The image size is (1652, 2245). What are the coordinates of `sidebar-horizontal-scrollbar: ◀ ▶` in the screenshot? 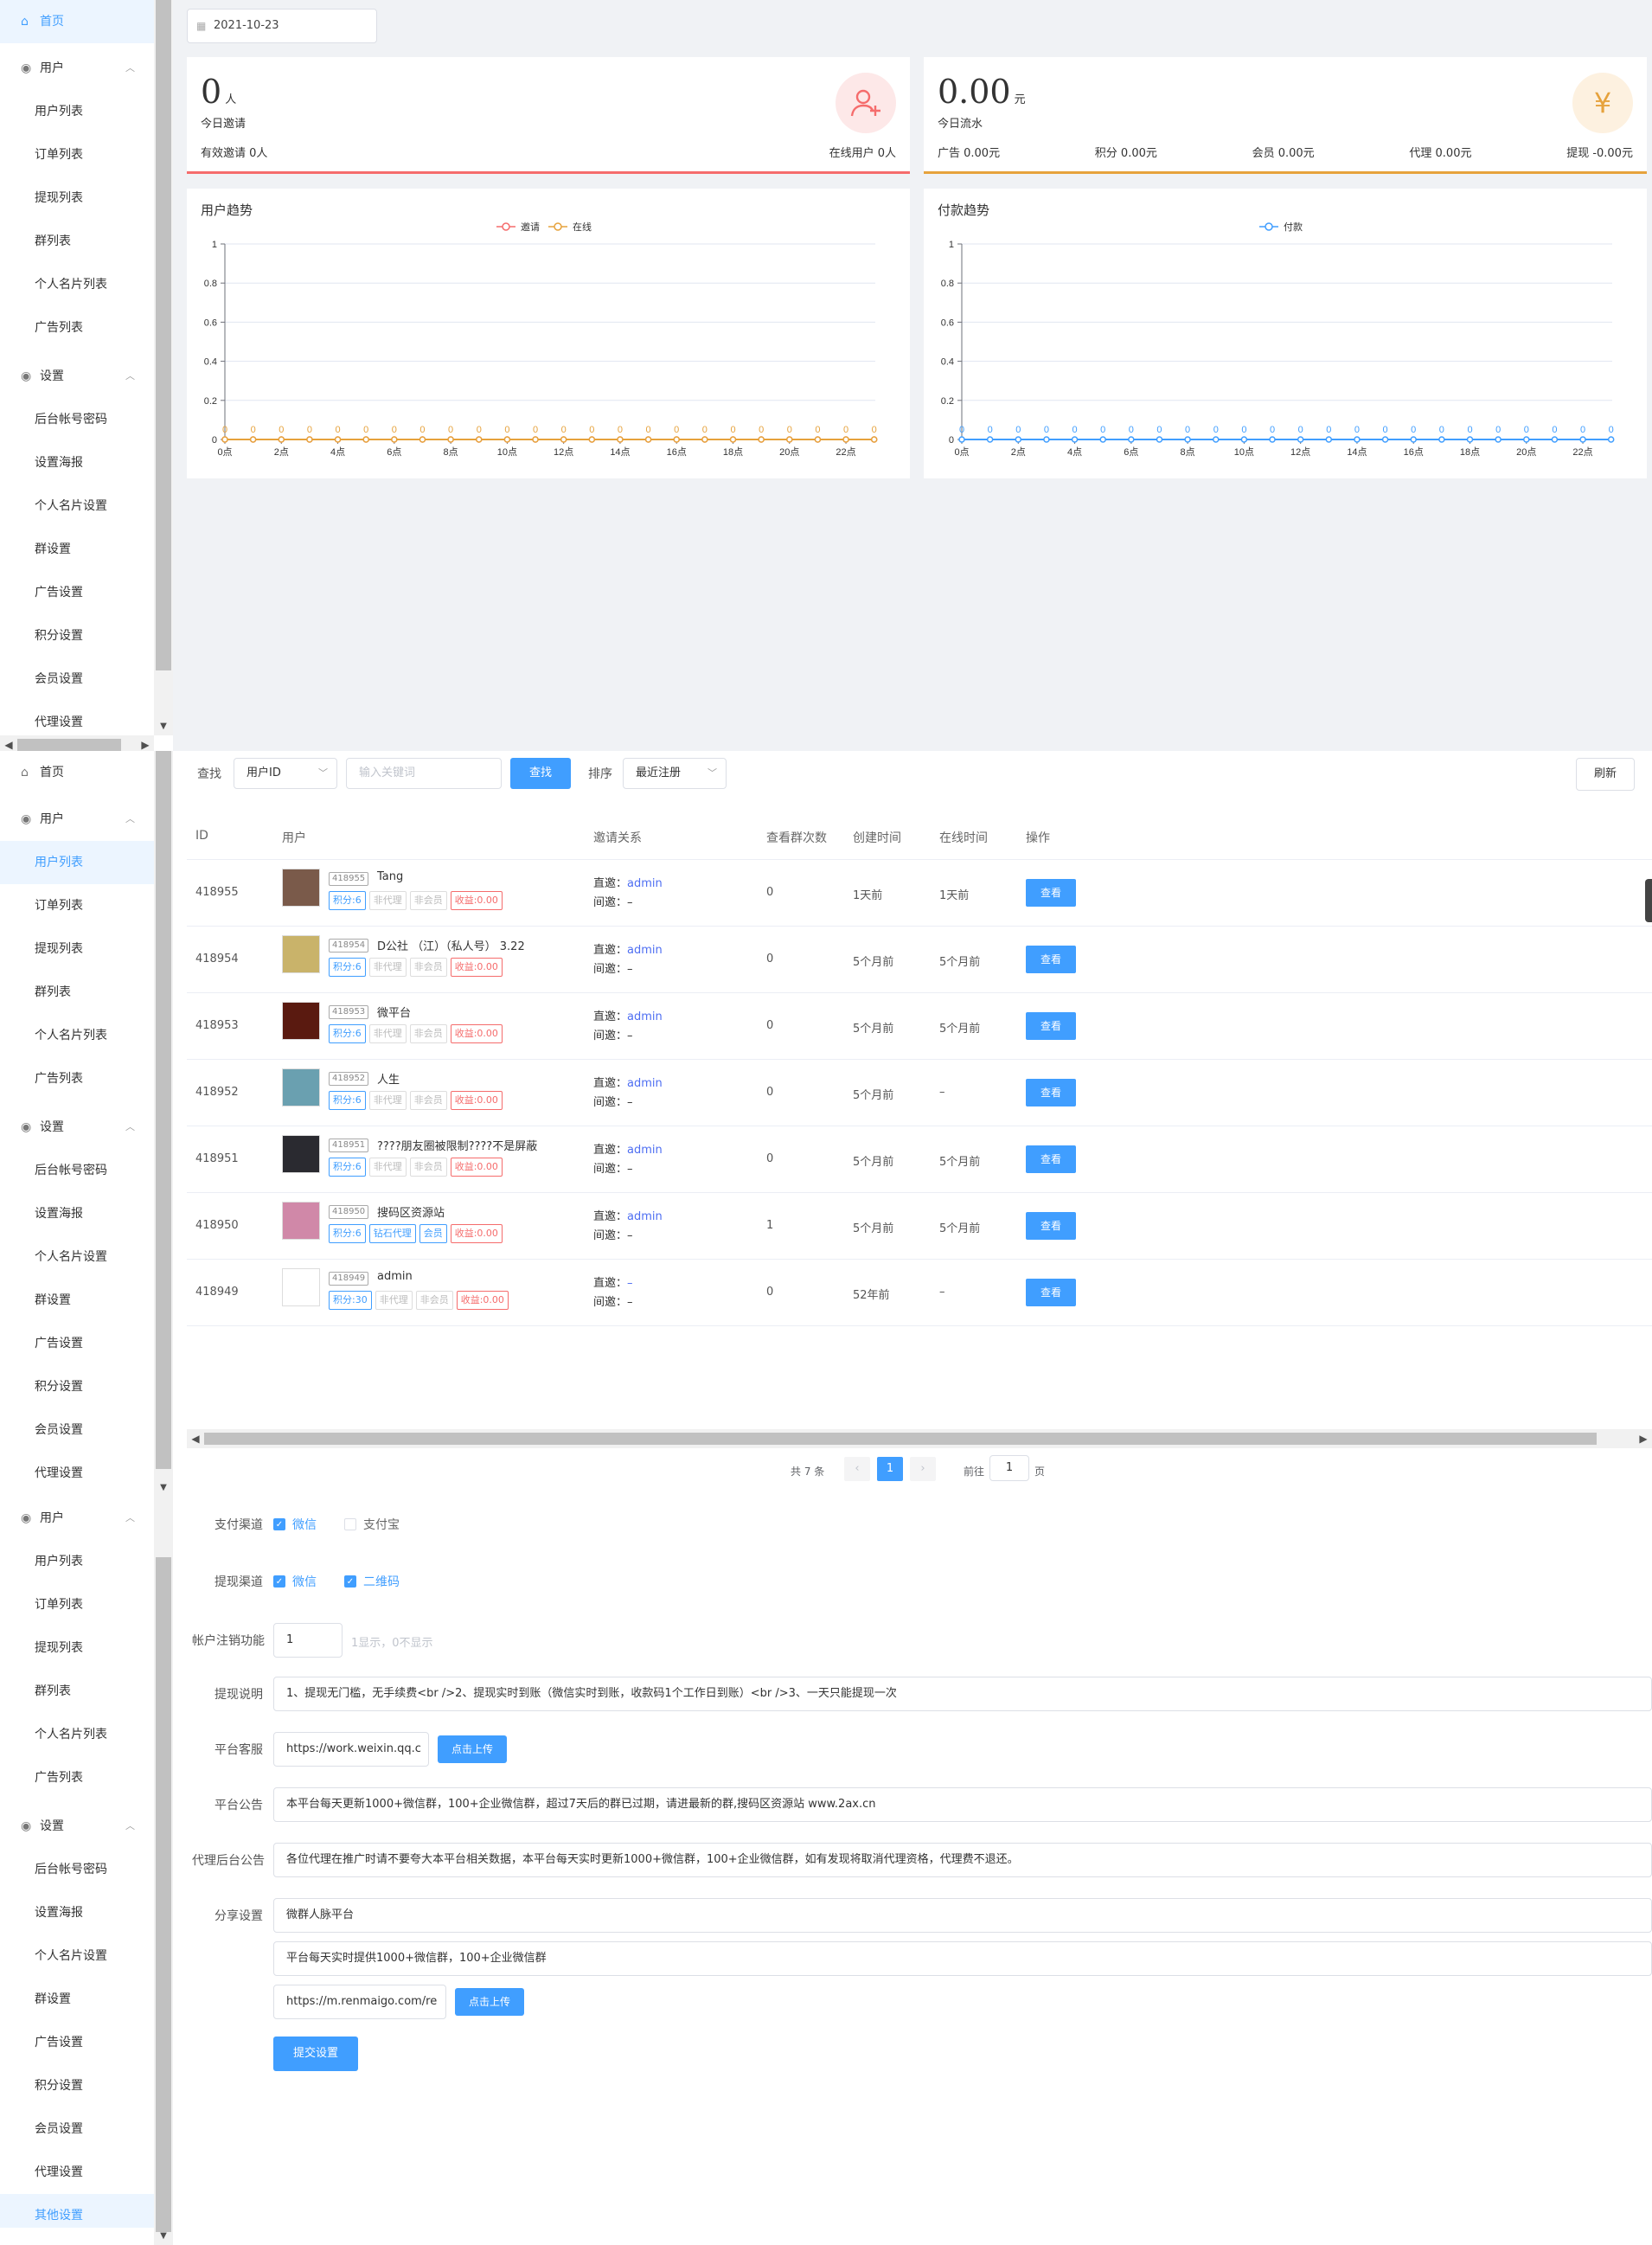 It's located at (77, 743).